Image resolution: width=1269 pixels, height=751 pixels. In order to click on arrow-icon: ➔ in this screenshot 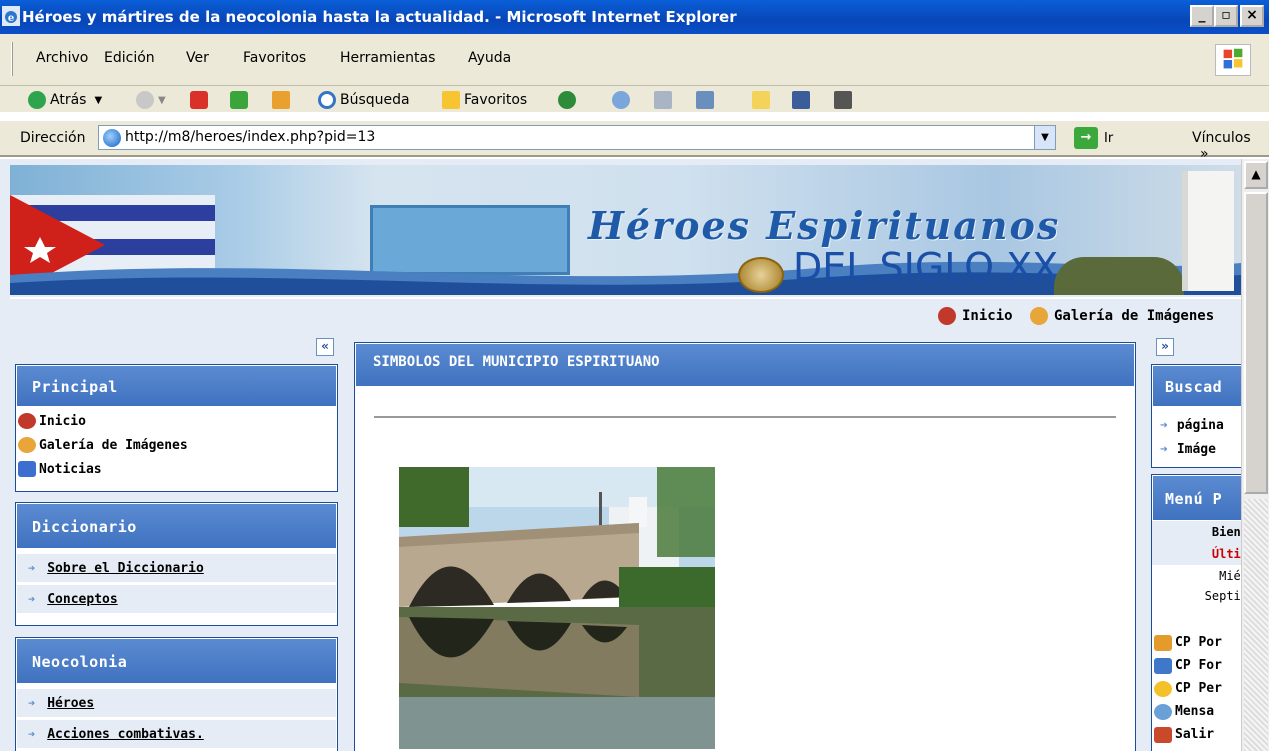, I will do `click(32, 599)`.